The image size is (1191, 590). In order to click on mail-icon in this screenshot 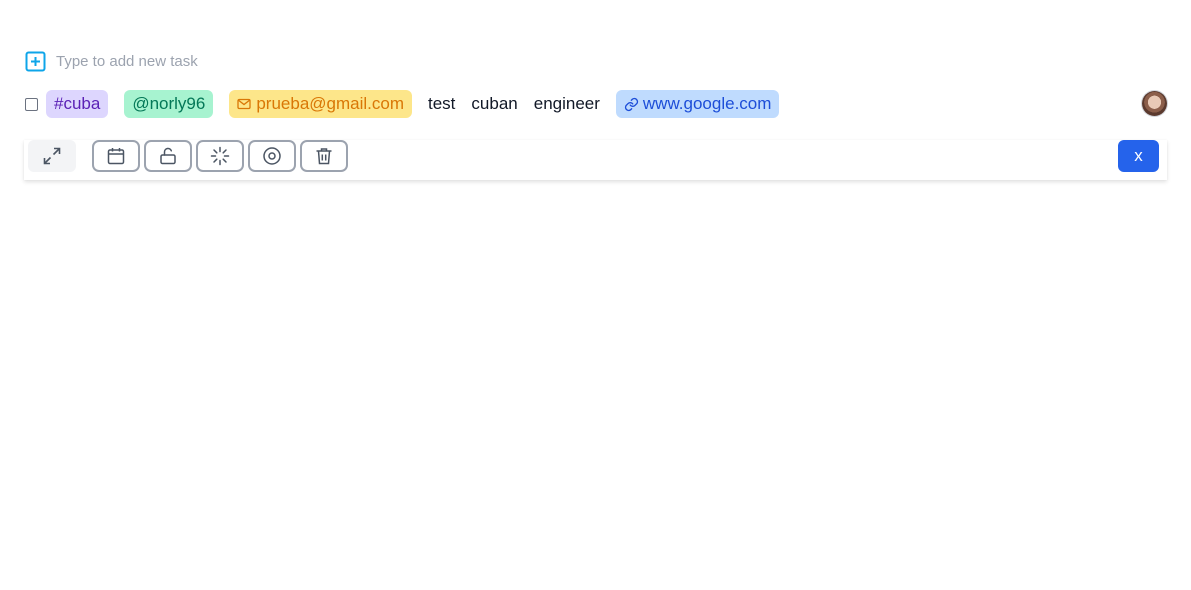, I will do `click(244, 104)`.